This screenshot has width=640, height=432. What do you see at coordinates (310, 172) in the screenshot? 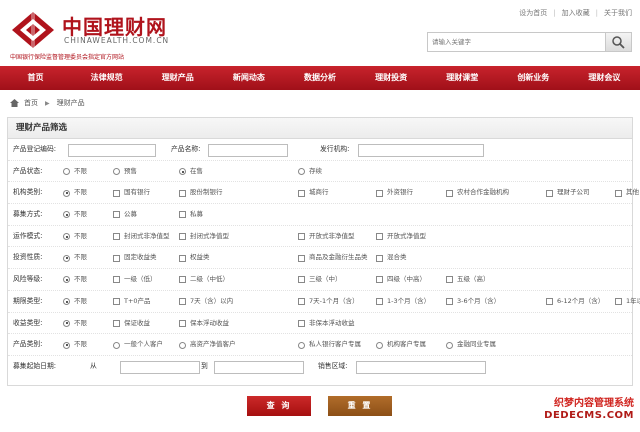
I see `filter-option: 存续` at bounding box center [310, 172].